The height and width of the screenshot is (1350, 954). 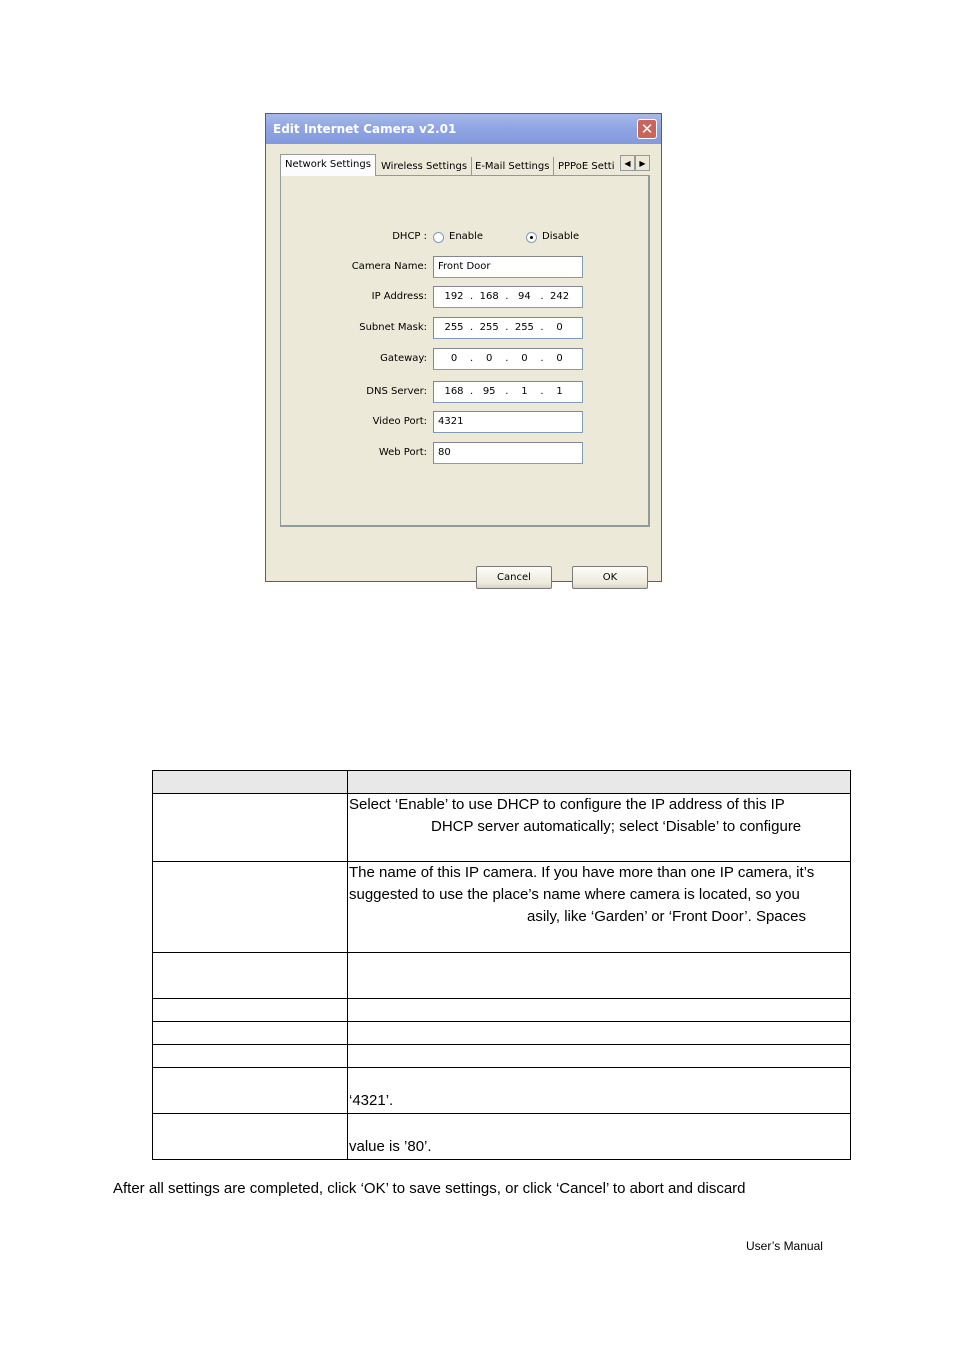 I want to click on dns-server-row: DNS Server: 168. 95. 1. 1, so click(x=466, y=392).